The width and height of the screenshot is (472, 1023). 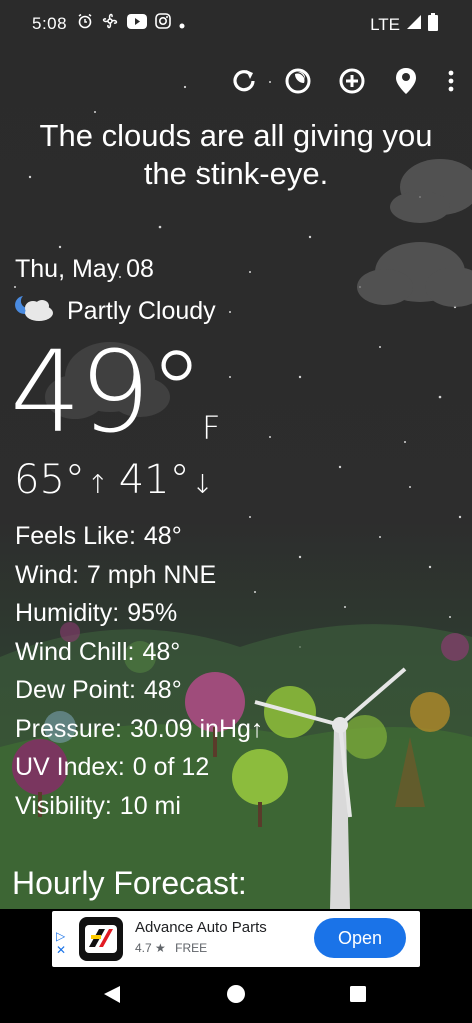 I want to click on current-temperature: 49°, so click(x=107, y=393).